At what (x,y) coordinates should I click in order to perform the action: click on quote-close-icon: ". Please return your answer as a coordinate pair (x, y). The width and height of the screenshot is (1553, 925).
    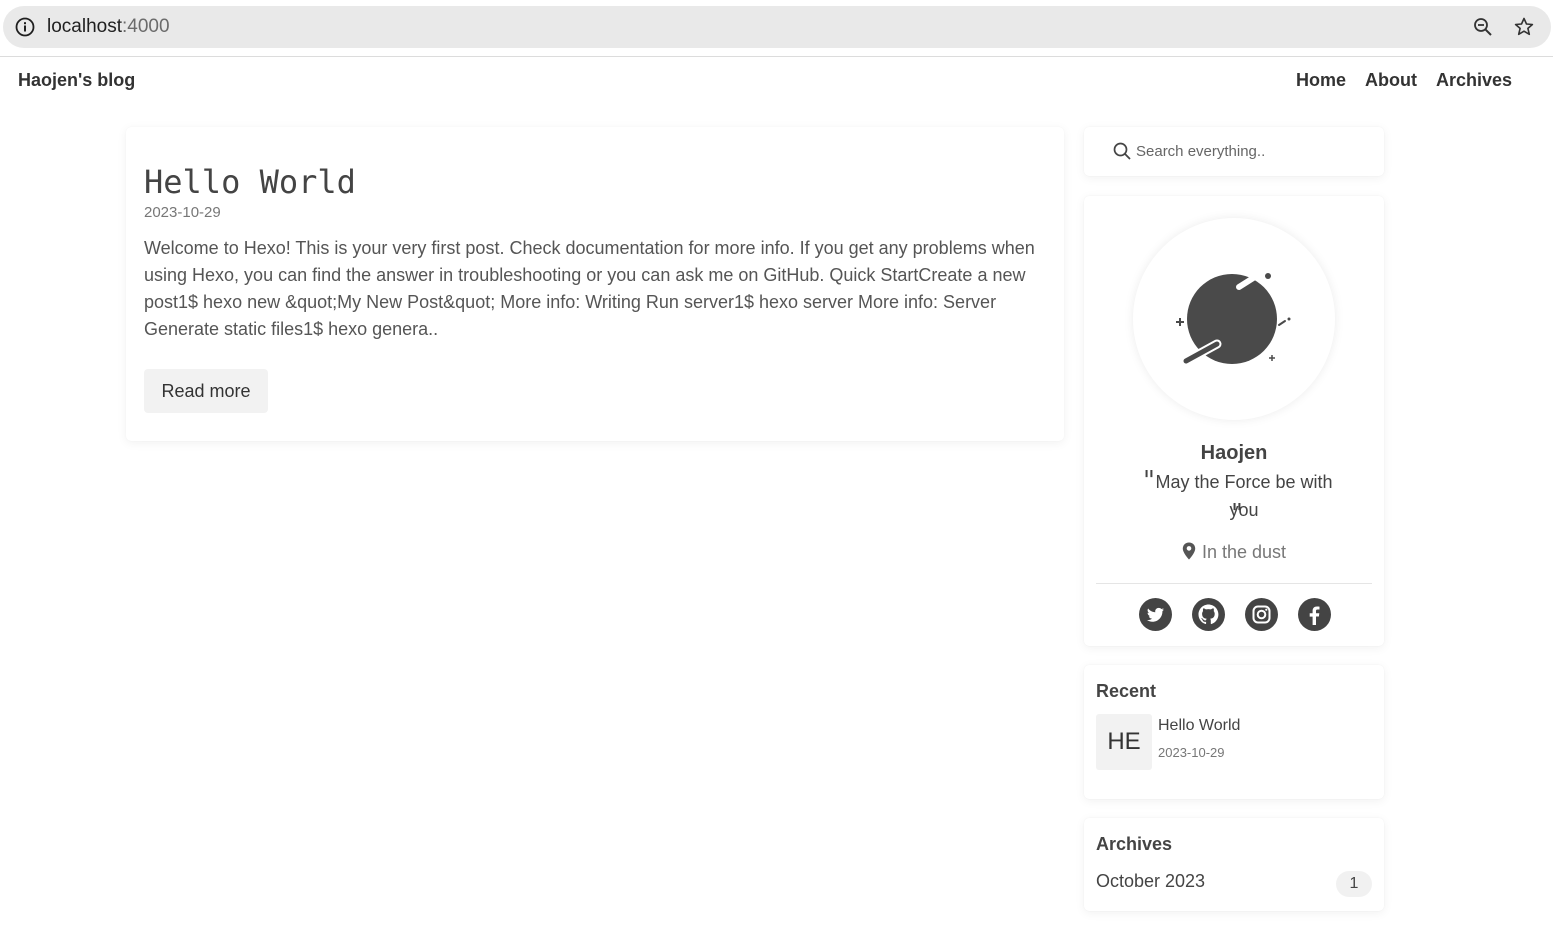
    Looking at the image, I should click on (1237, 514).